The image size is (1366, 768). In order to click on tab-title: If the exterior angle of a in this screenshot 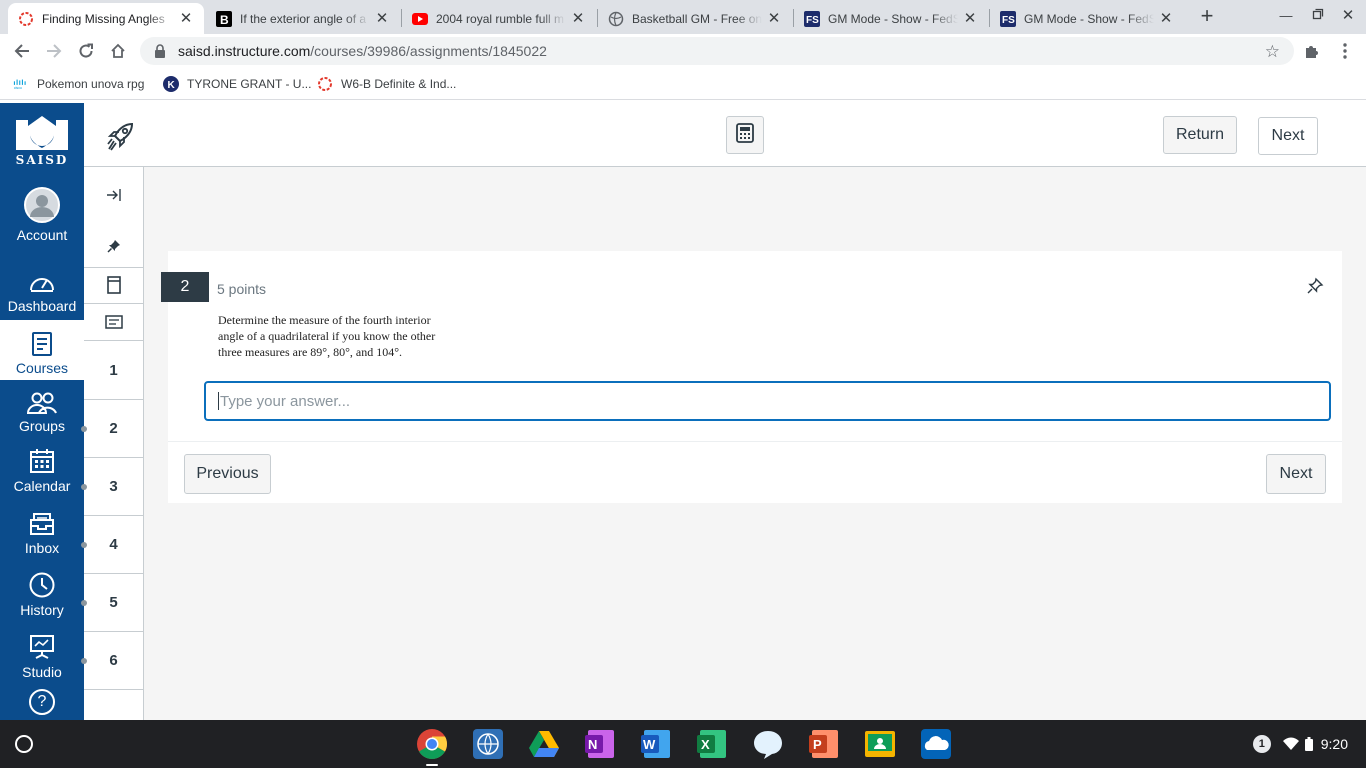, I will do `click(303, 18)`.